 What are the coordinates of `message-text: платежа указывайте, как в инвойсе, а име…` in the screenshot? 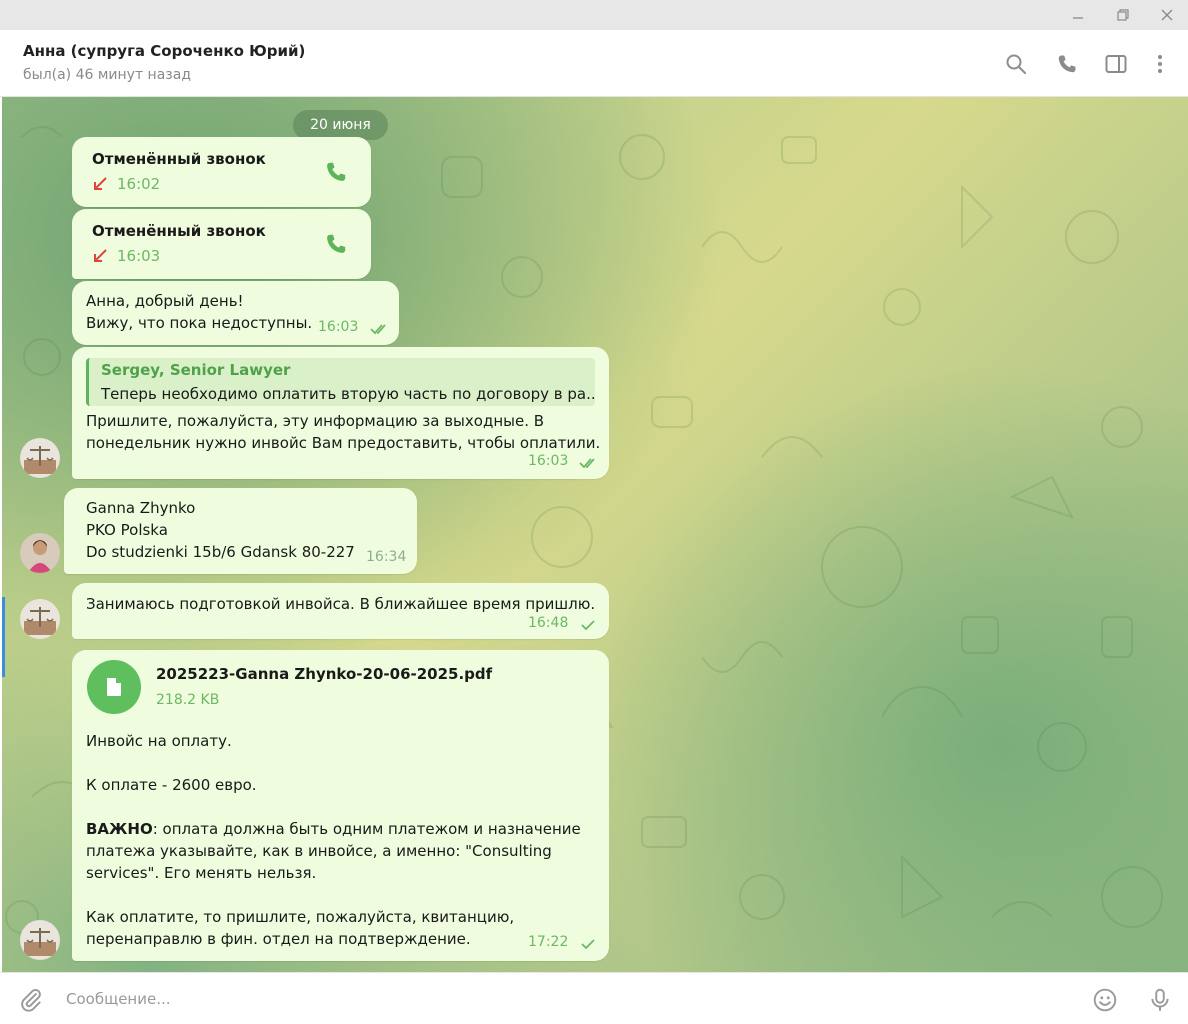 It's located at (319, 851).